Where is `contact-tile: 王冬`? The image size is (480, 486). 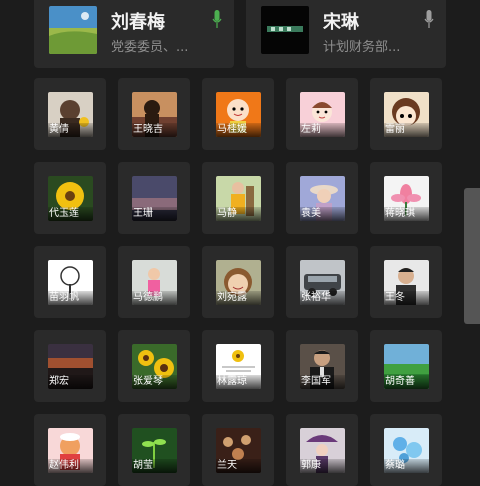 contact-tile: 王冬 is located at coordinates (406, 282).